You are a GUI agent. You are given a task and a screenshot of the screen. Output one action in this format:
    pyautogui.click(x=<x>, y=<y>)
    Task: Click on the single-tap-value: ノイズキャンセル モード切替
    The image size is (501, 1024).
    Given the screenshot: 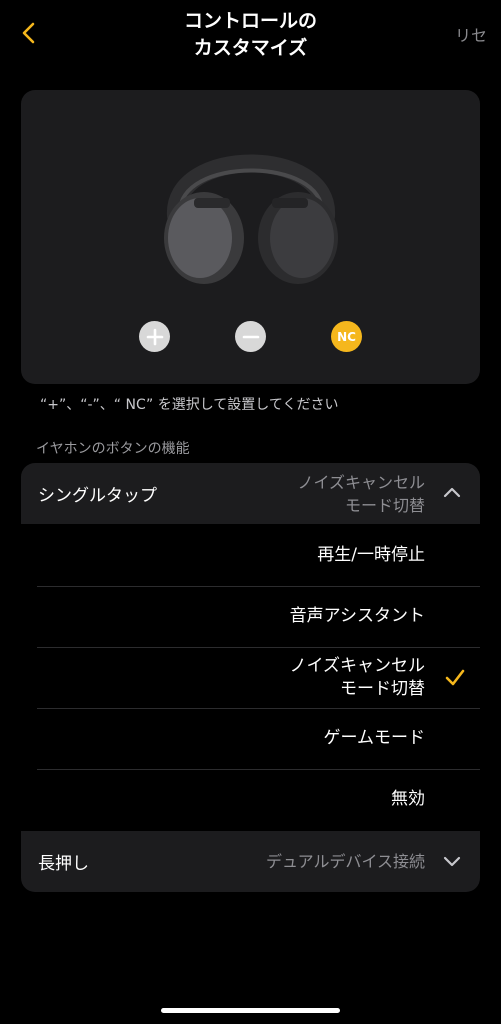 What is the action you would take?
    pyautogui.click(x=361, y=493)
    